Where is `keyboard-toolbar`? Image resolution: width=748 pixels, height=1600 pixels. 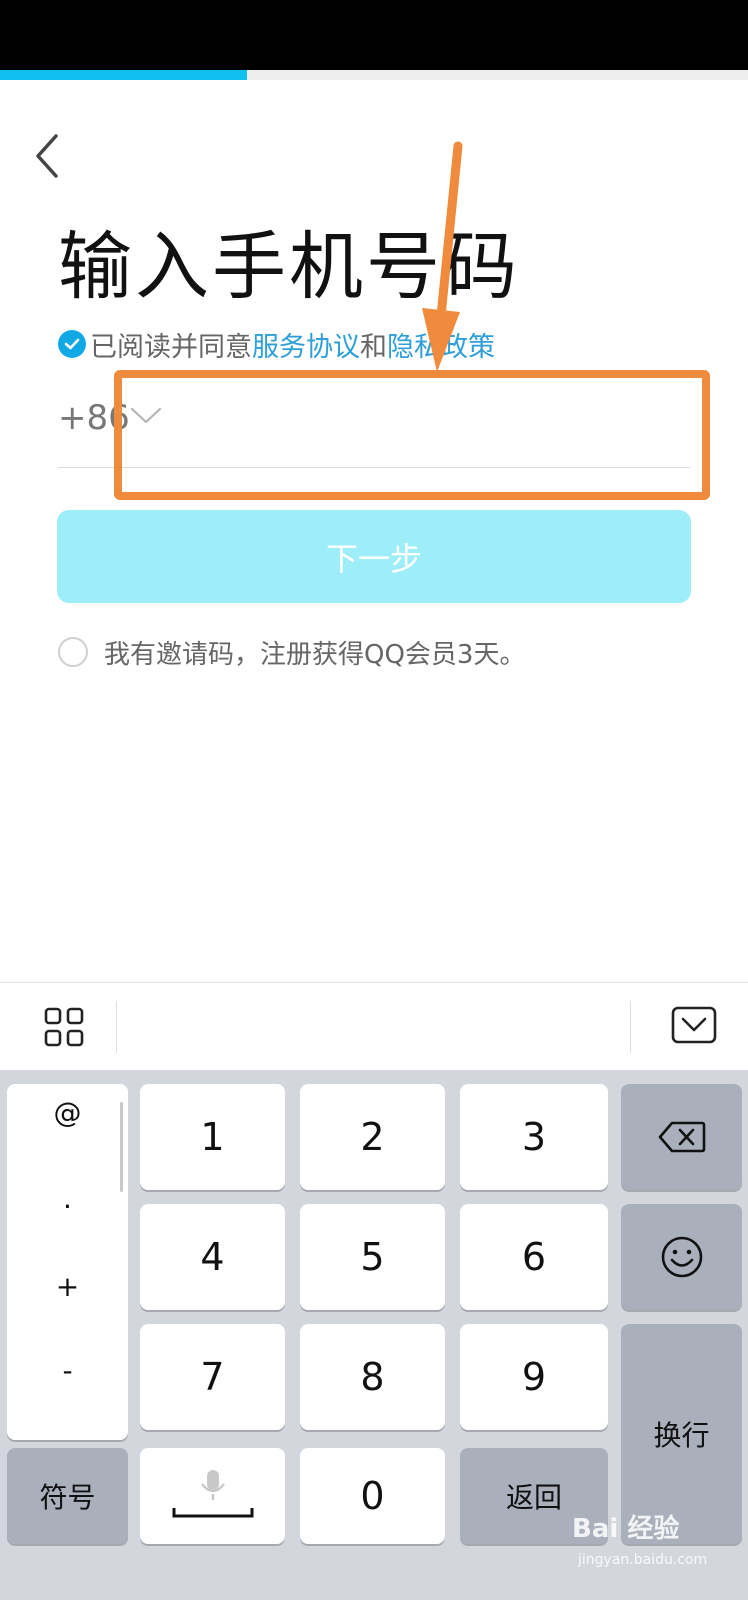
keyboard-toolbar is located at coordinates (374, 1026).